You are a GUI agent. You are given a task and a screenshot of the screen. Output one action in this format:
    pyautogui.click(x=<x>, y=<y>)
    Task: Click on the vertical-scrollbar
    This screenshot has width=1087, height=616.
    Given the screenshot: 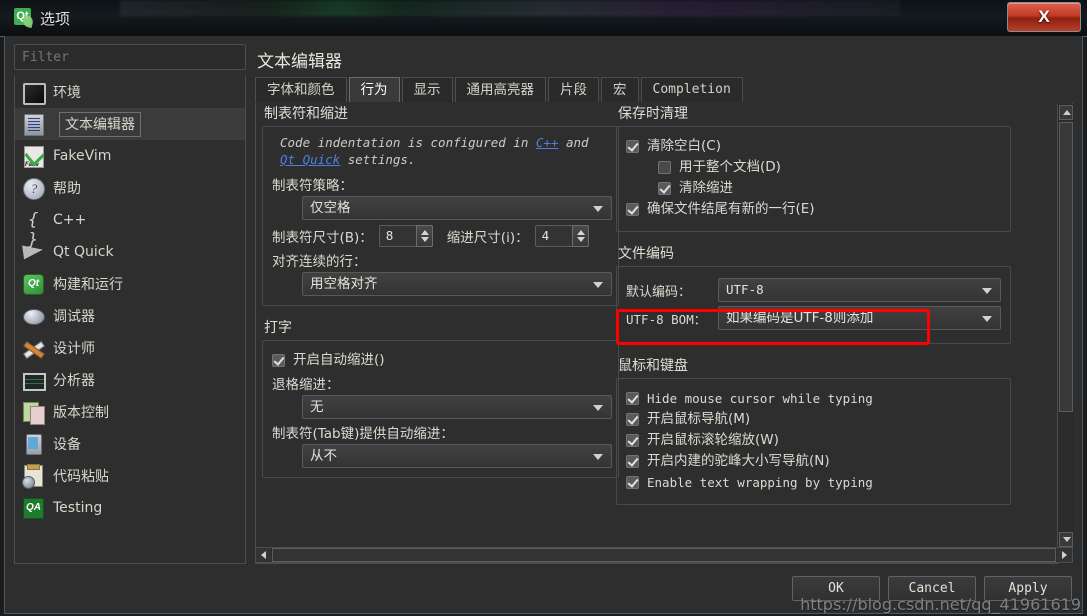 What is the action you would take?
    pyautogui.click(x=1065, y=334)
    